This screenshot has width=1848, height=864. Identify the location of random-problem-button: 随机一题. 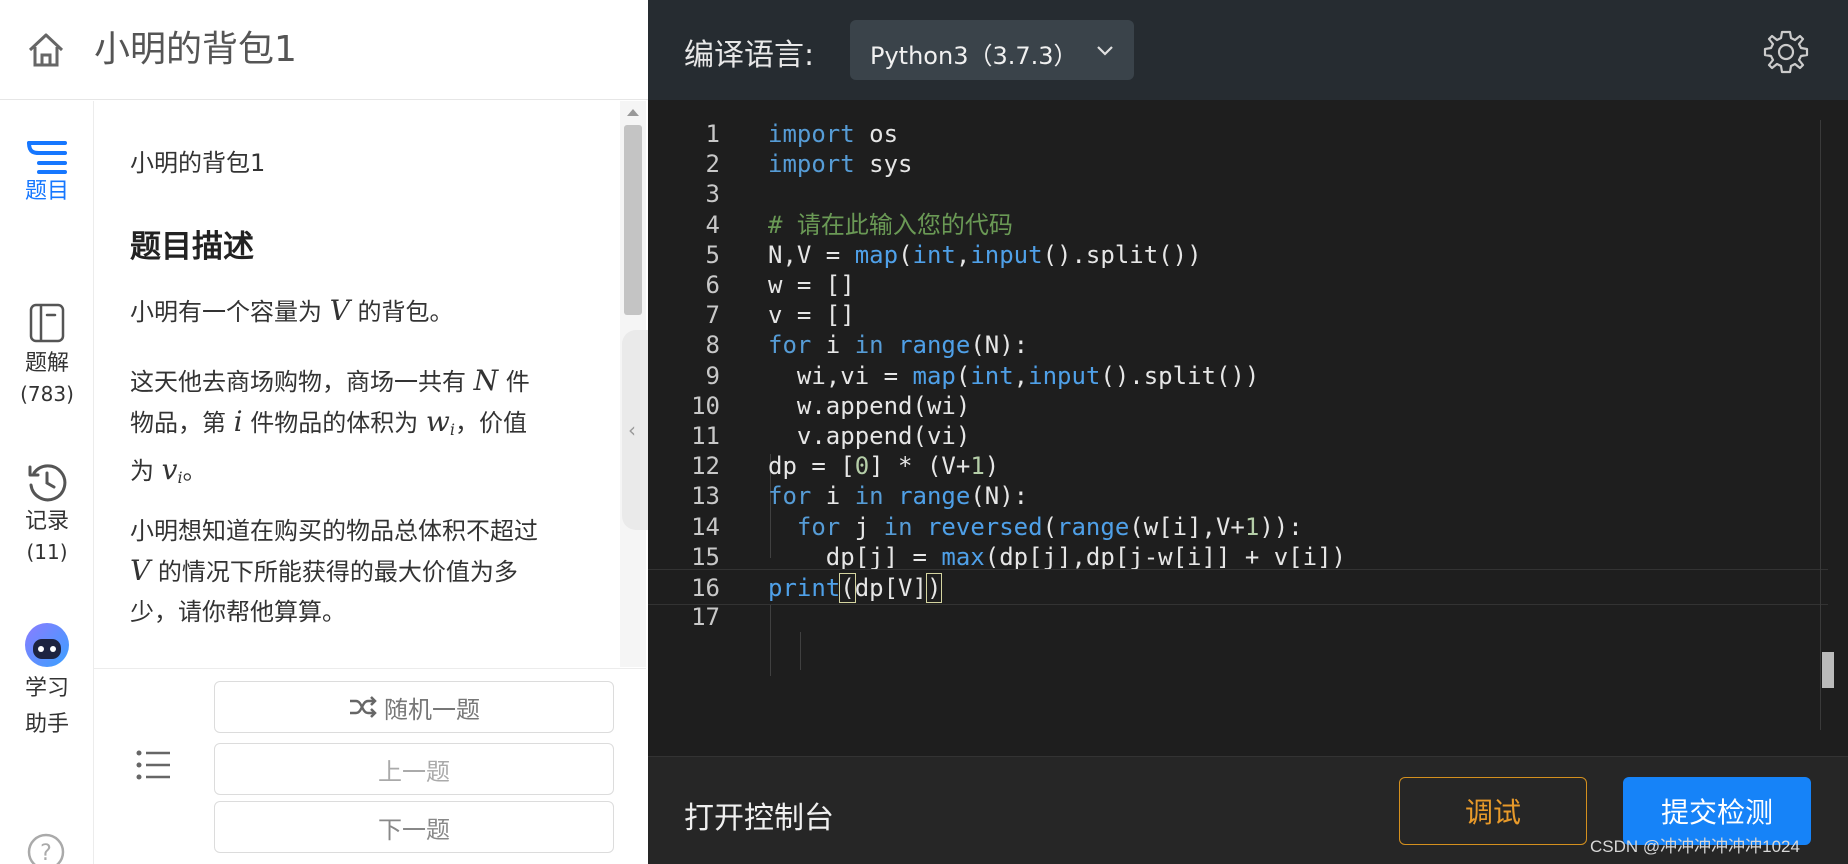
(414, 707).